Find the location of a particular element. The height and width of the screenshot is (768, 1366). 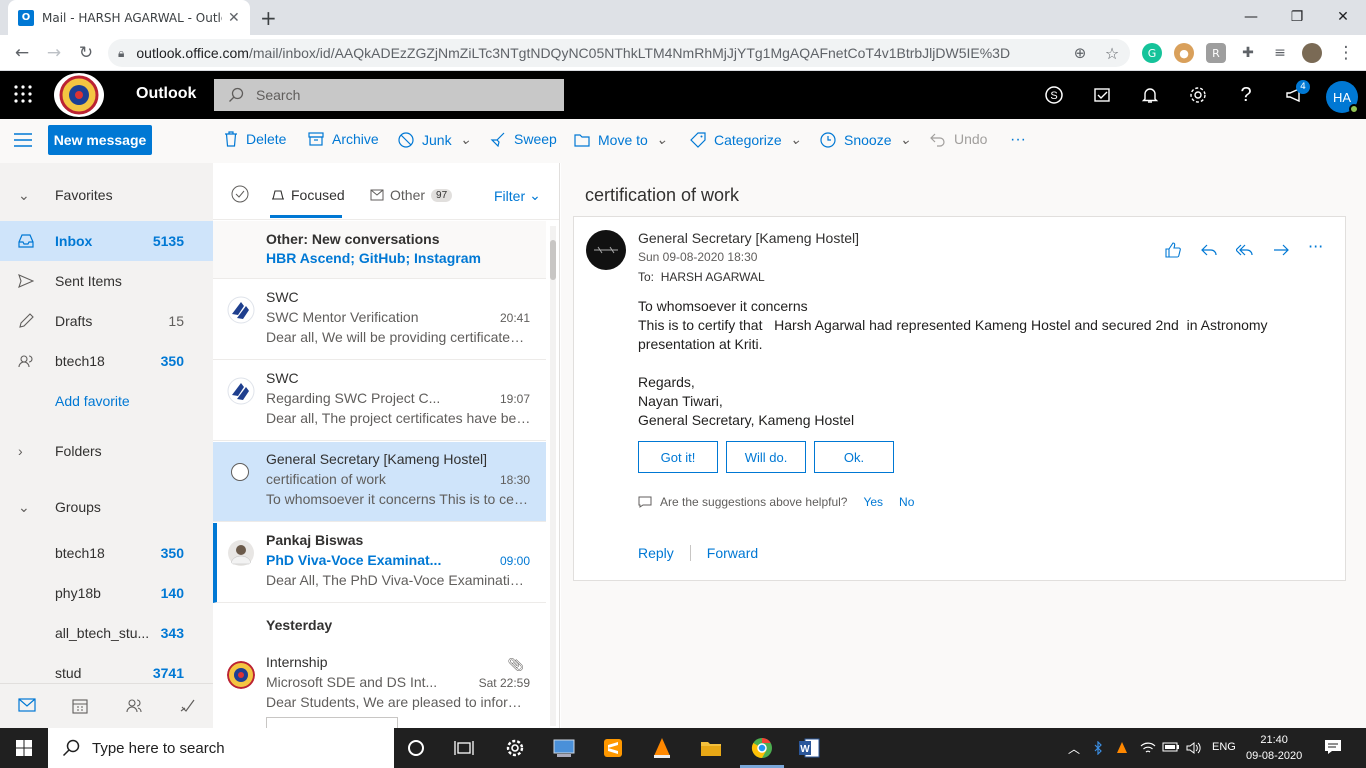

favorites-header: ⌄ Favorites is located at coordinates (106, 195).